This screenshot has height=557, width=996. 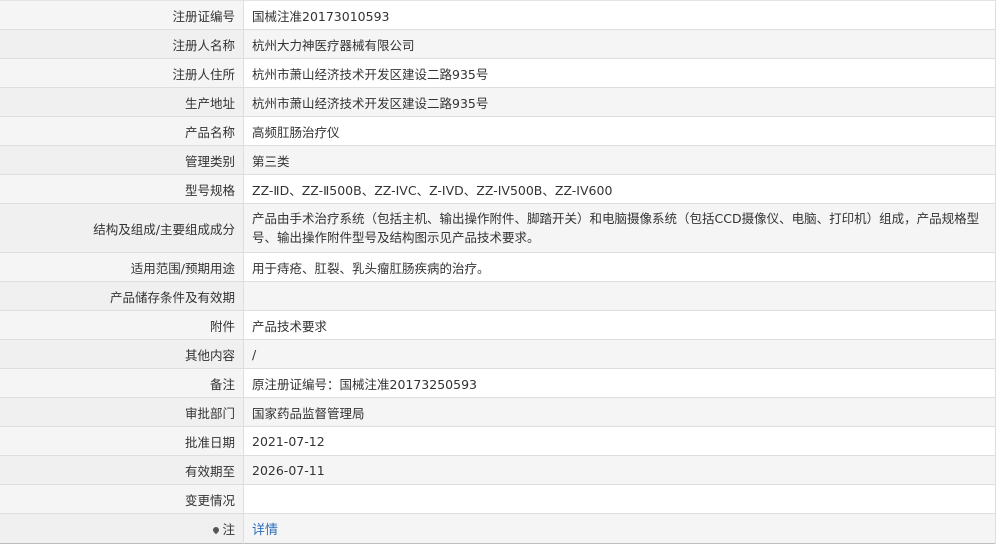 I want to click on table-row: 备注 原注册证编号：国械注准20173250593, so click(x=498, y=383).